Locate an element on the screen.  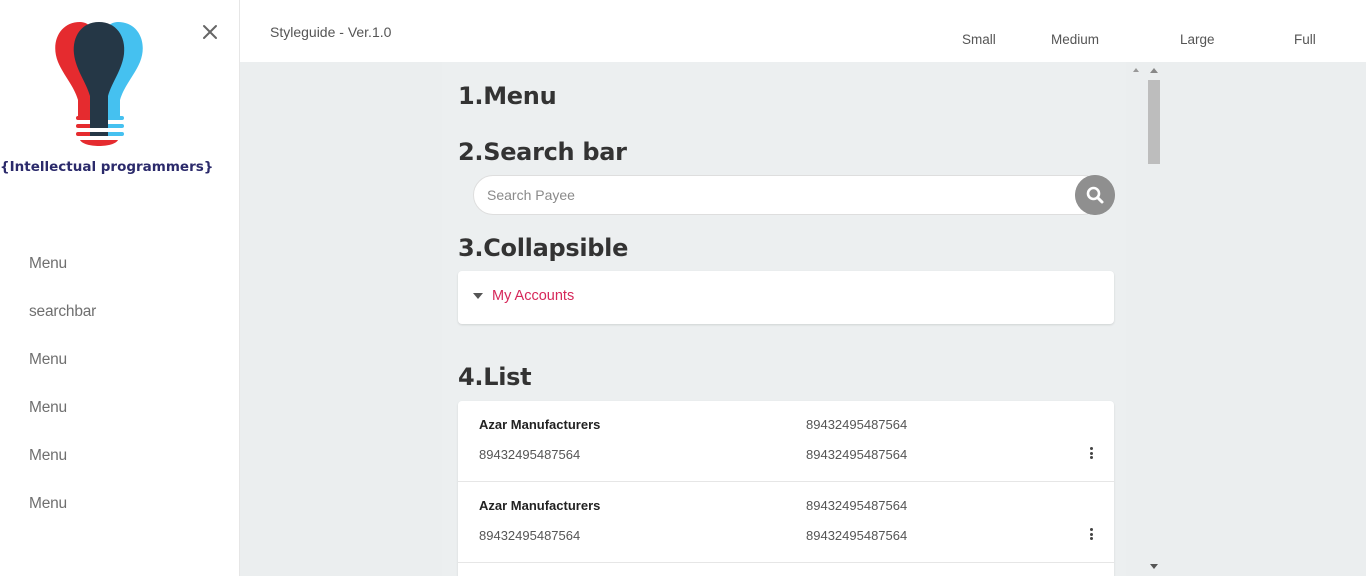
close-icon is located at coordinates (210, 32).